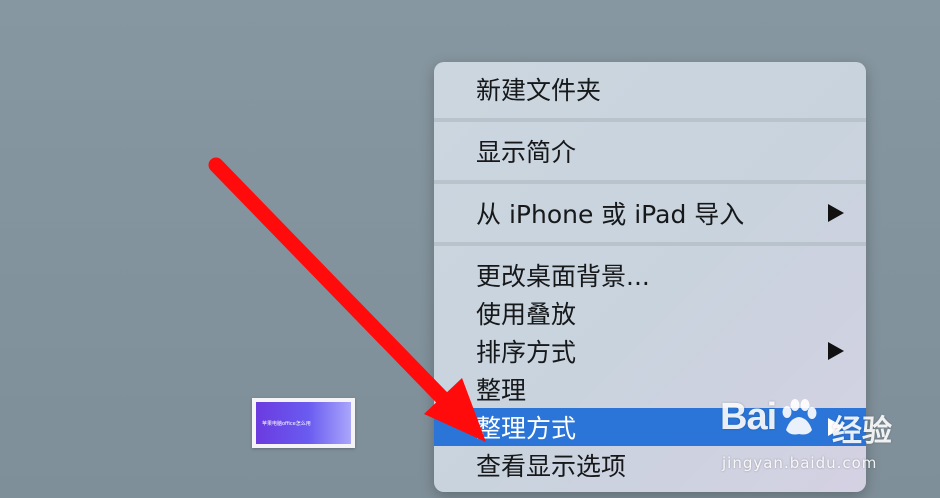  Describe the element at coordinates (800, 463) in the screenshot. I see `watermark-url: jingyan.baidu.com` at that location.